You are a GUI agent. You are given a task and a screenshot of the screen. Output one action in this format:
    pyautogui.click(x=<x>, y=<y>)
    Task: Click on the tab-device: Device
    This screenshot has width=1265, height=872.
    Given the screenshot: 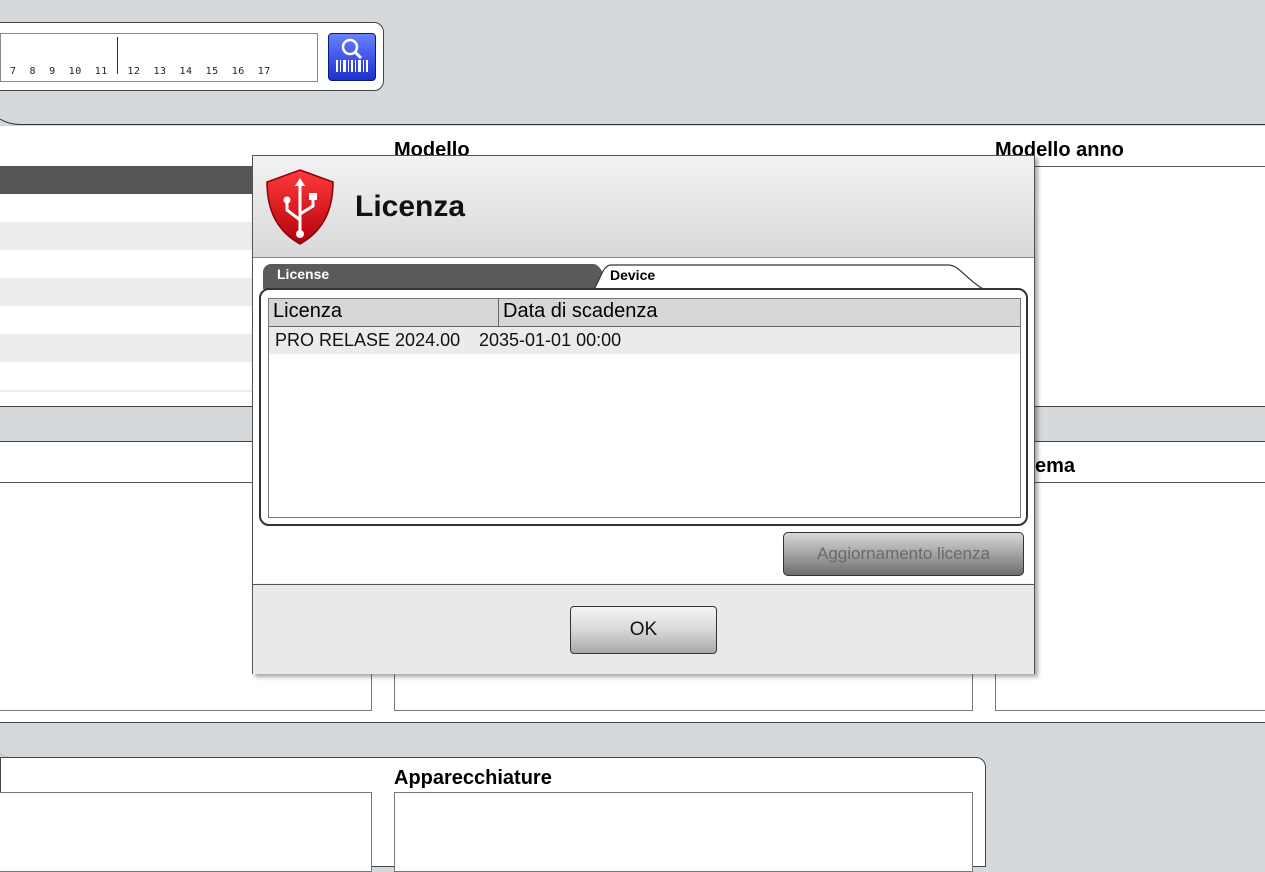 What is the action you would take?
    pyautogui.click(x=788, y=276)
    